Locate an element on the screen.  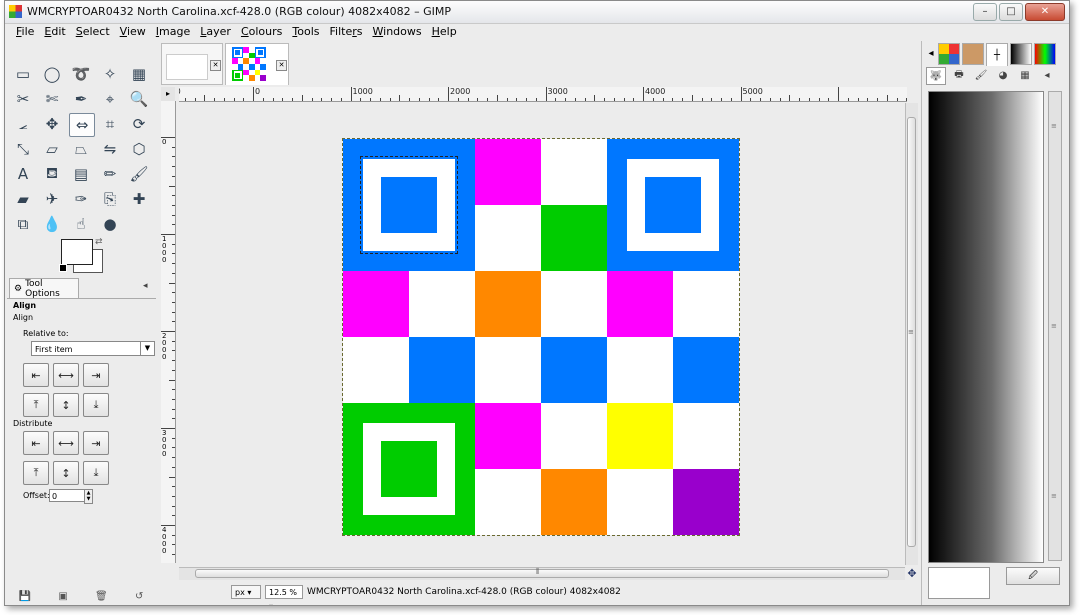
shear-tool-icon: ▱ is located at coordinates (52, 149).